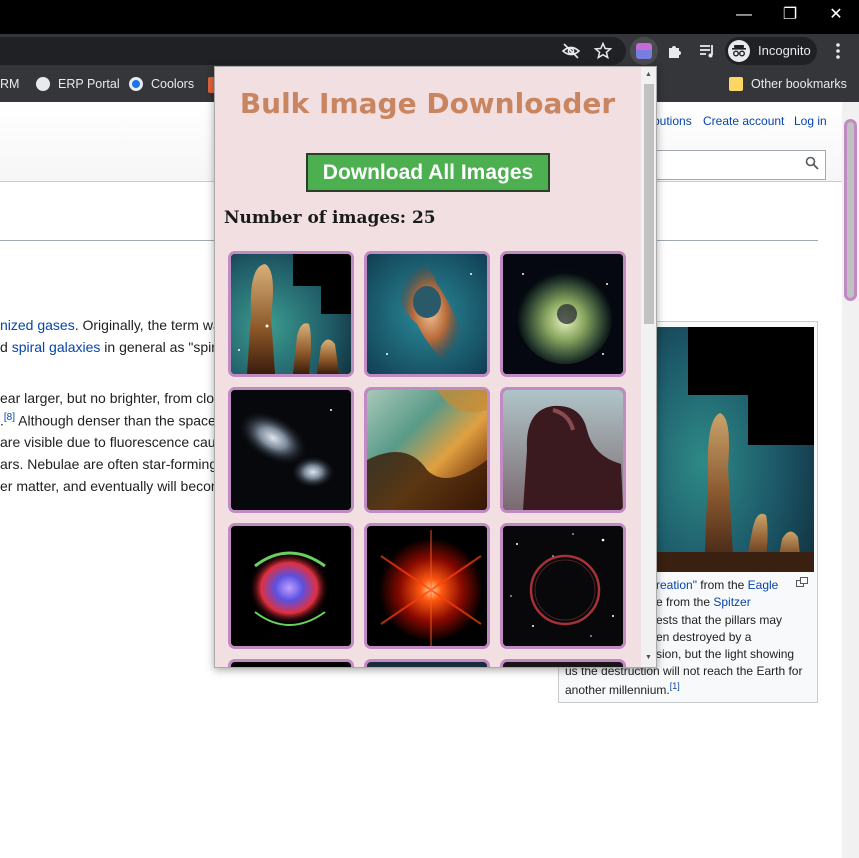 Image resolution: width=859 pixels, height=858 pixels. Describe the element at coordinates (676, 585) in the screenshot. I see `pillars-of-creation-link: reation"` at that location.